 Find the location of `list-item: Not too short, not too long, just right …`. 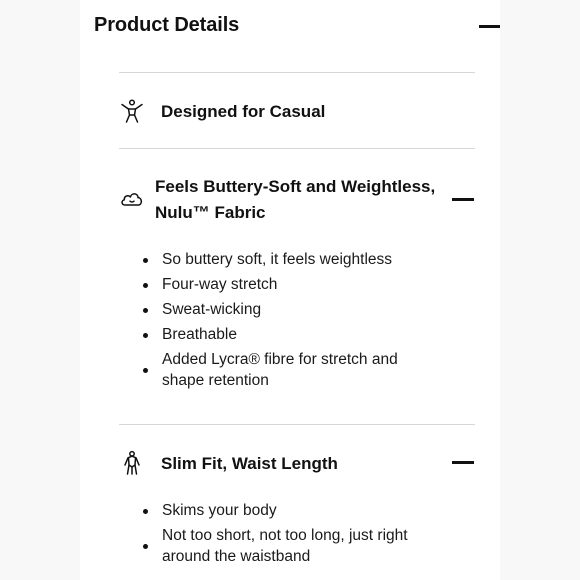

list-item: Not too short, not too long, just right … is located at coordinates (293, 546).